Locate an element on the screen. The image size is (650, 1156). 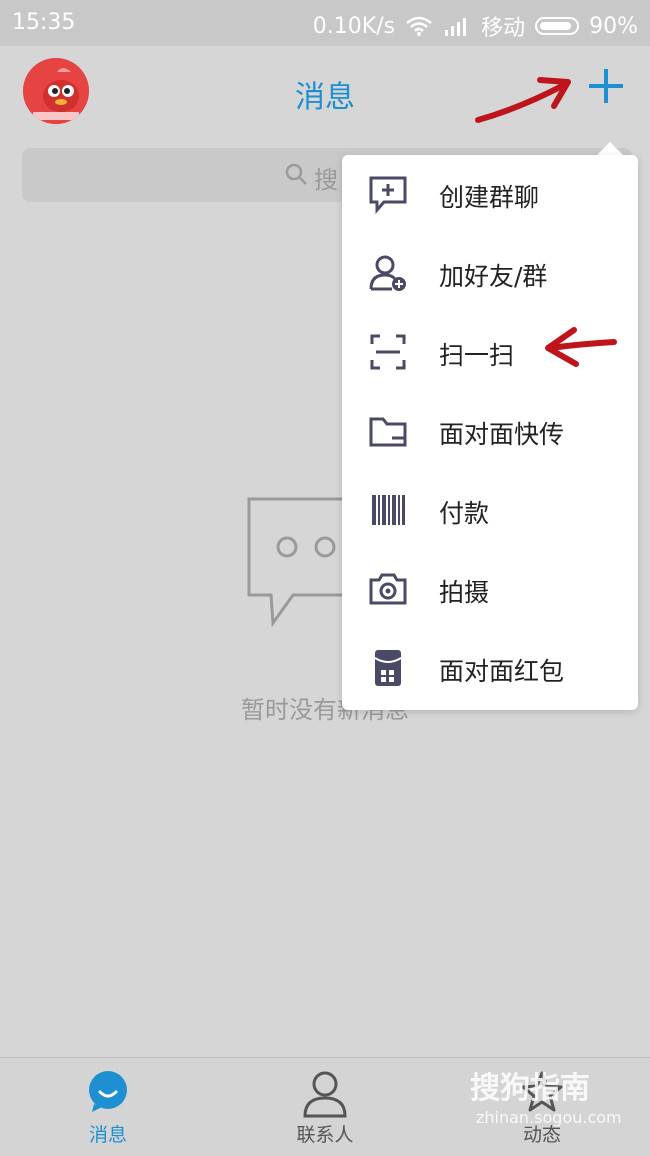
menu-item-create-group: 创建群聊 is located at coordinates (490, 194).